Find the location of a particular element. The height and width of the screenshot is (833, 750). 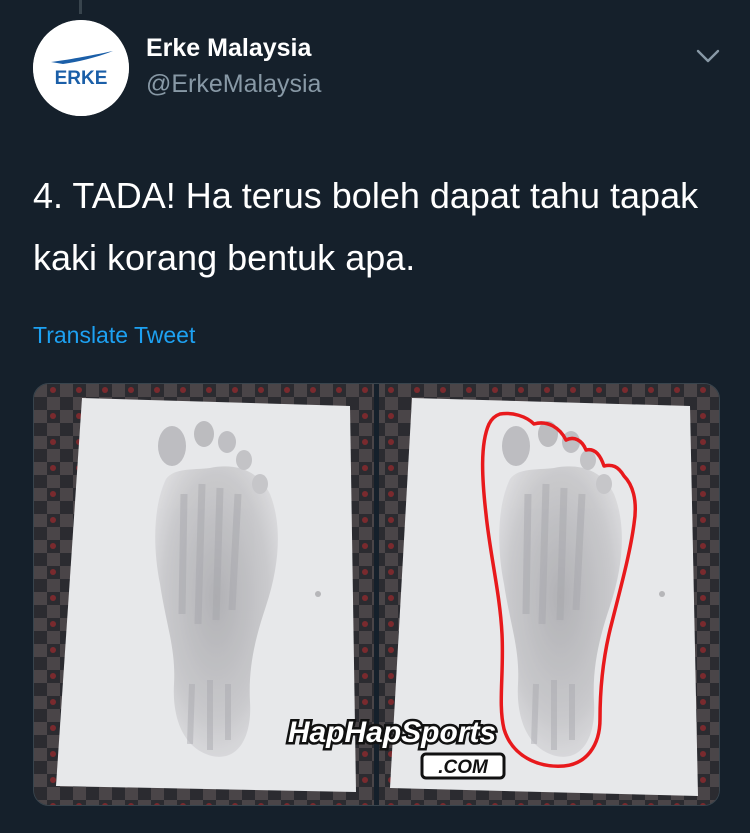

erke-logo: ERKE is located at coordinates (81, 68).